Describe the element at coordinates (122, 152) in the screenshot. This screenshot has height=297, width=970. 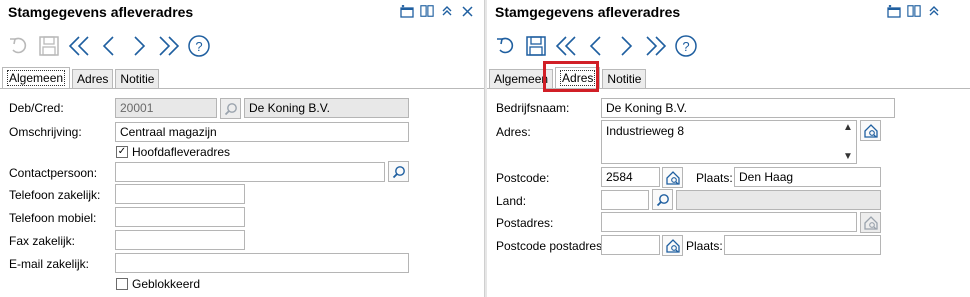
I see `hoofdafleveradres-checkbox: ✓` at that location.